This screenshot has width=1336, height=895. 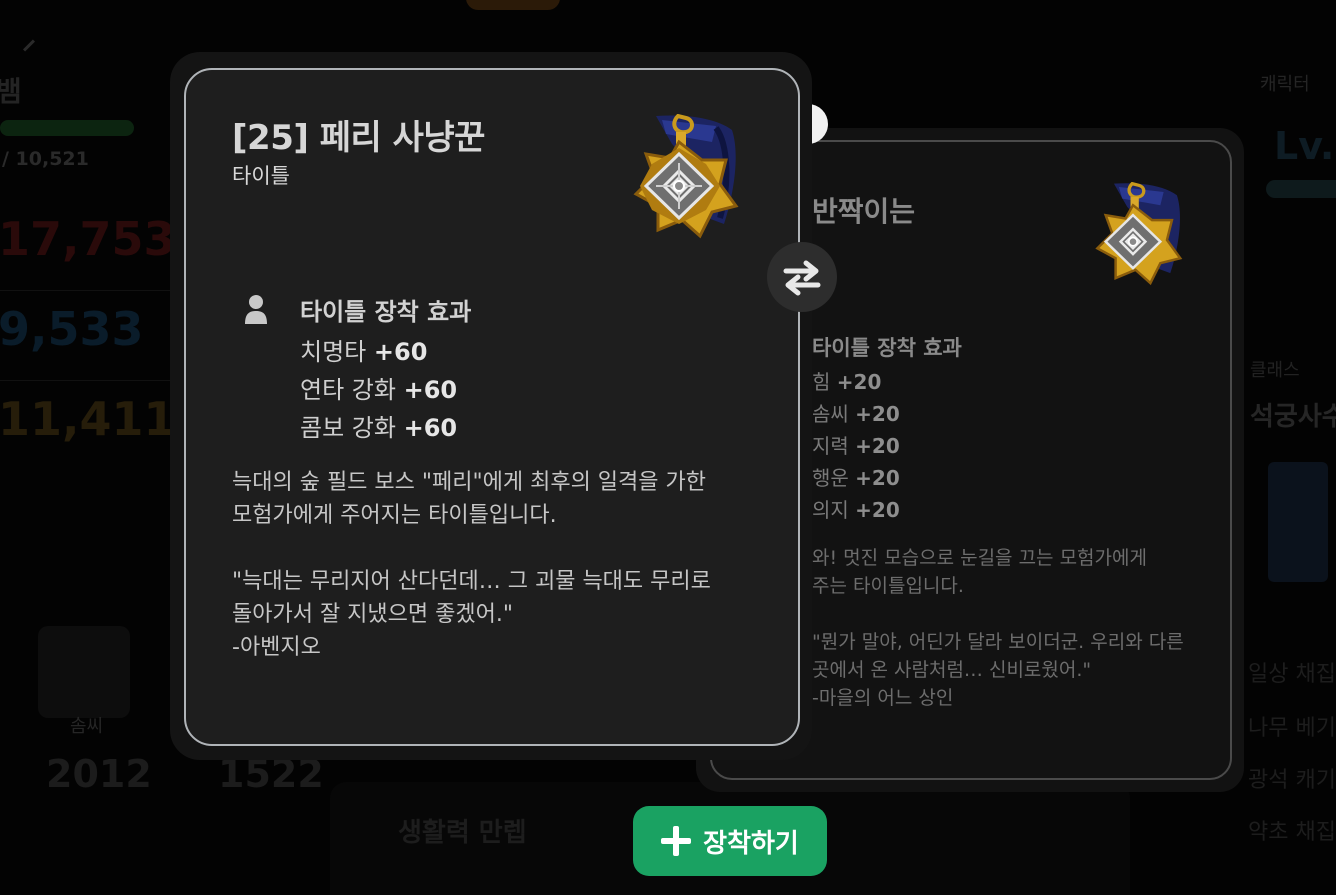 I want to click on background-character-image, so click(x=1298, y=522).